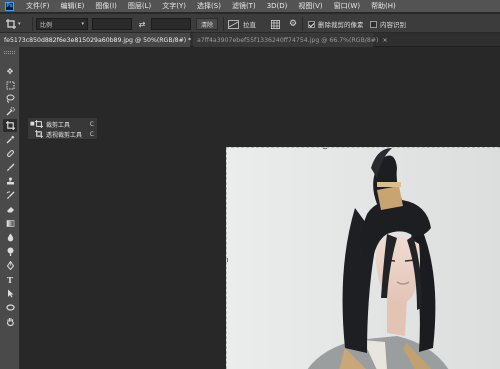 The width and height of the screenshot is (500, 369). Describe the element at coordinates (62, 24) in the screenshot. I see `ratio-select: 比例 ▾` at that location.